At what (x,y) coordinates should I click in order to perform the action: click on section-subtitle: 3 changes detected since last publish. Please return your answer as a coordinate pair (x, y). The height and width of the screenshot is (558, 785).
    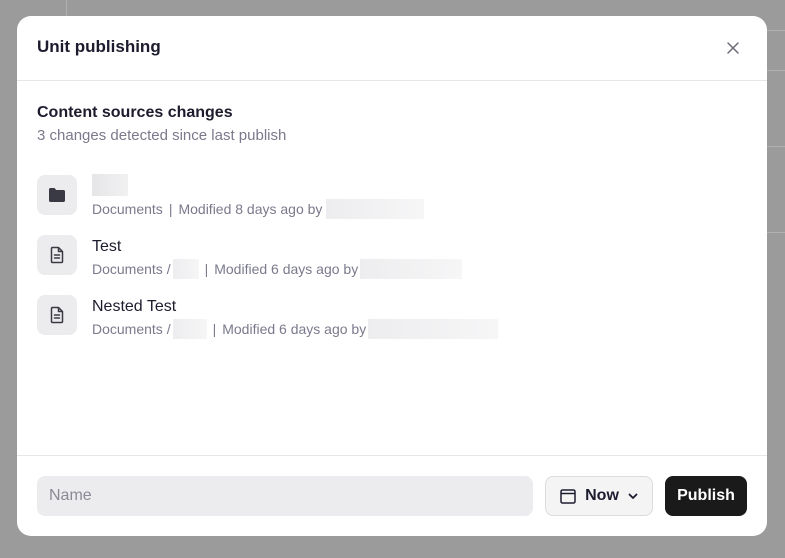
    Looking at the image, I should click on (162, 135).